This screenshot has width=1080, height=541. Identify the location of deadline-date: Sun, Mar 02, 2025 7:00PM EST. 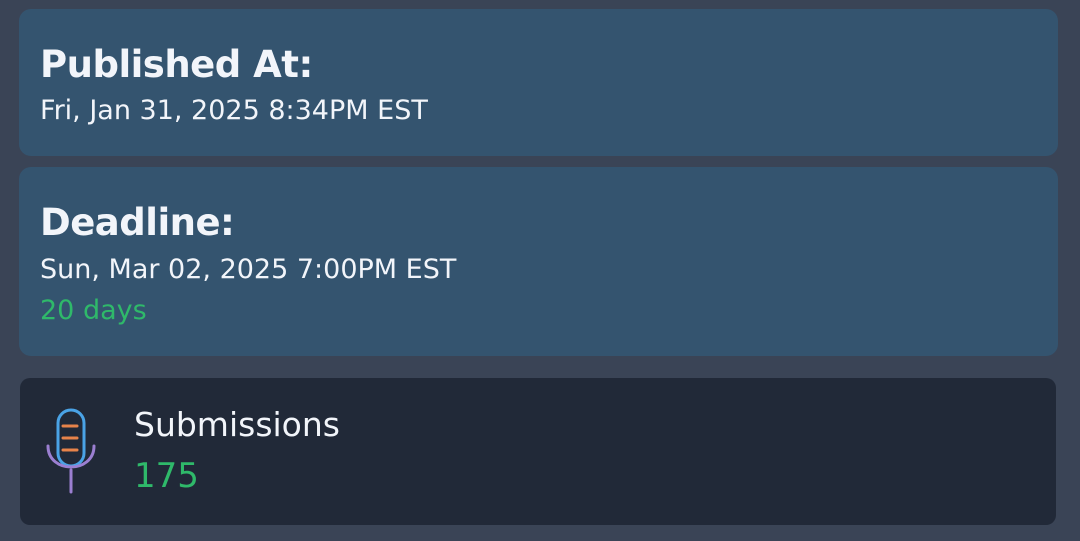
(248, 269).